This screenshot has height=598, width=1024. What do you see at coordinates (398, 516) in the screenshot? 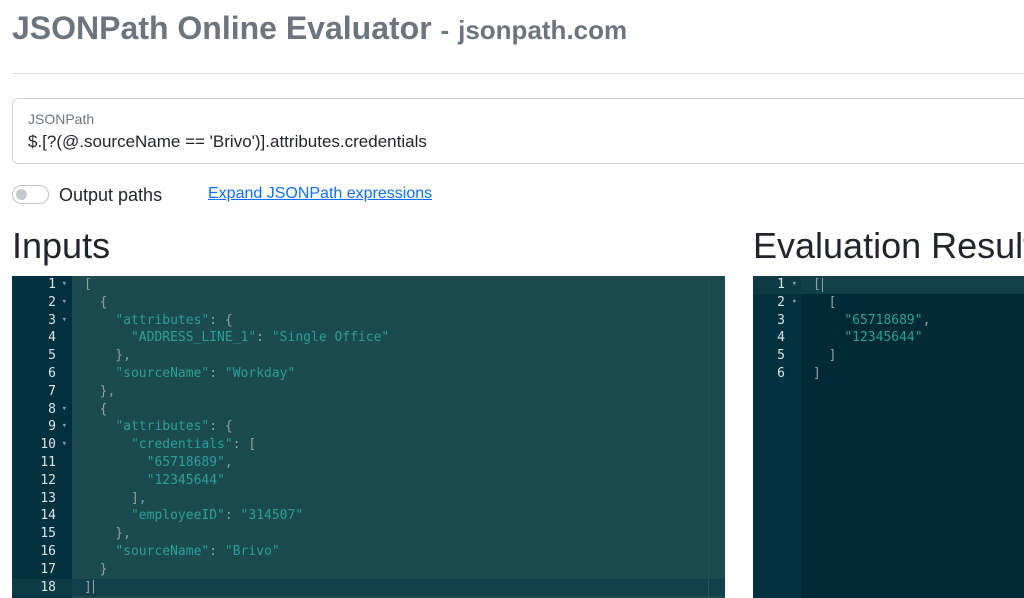
I see `code-line: "employeeID": "314507"` at bounding box center [398, 516].